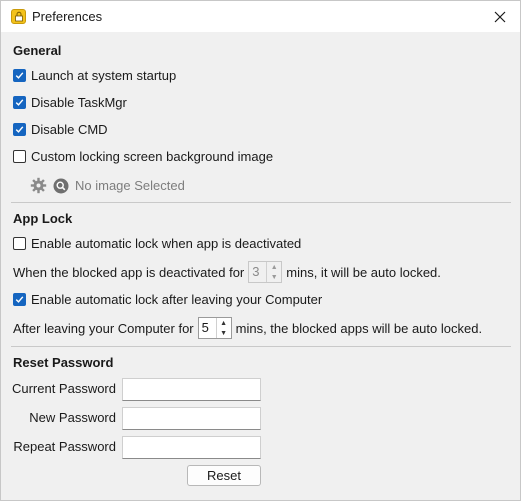 This screenshot has height=501, width=521. I want to click on lock-icon, so click(18, 16).